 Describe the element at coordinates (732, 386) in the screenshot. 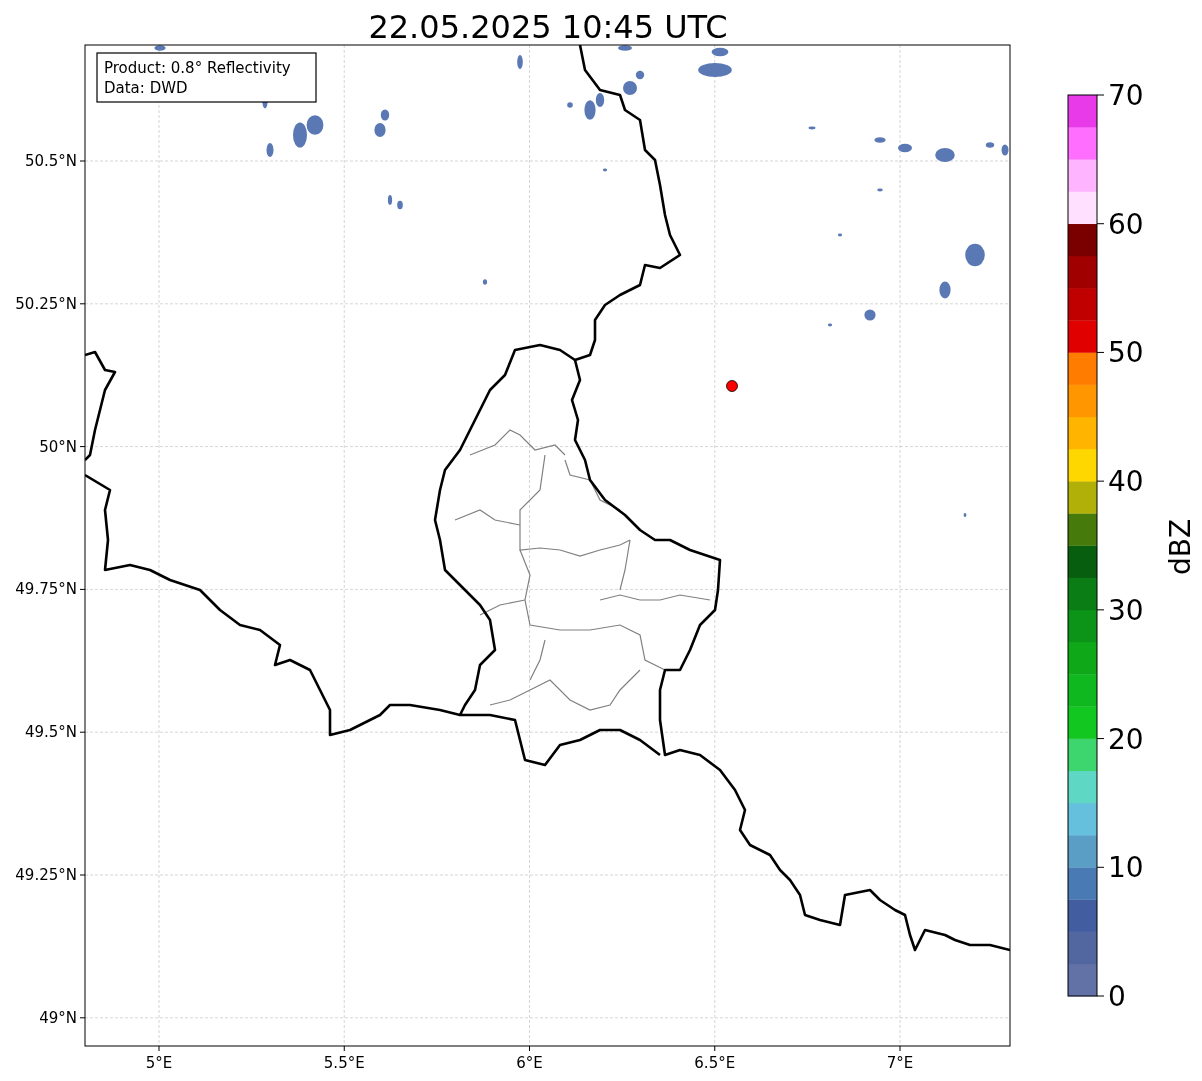

I see `location-marker` at that location.